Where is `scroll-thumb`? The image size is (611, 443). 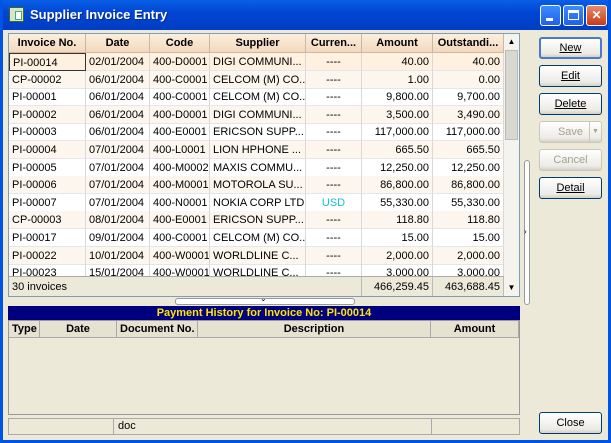 scroll-thumb is located at coordinates (511, 95).